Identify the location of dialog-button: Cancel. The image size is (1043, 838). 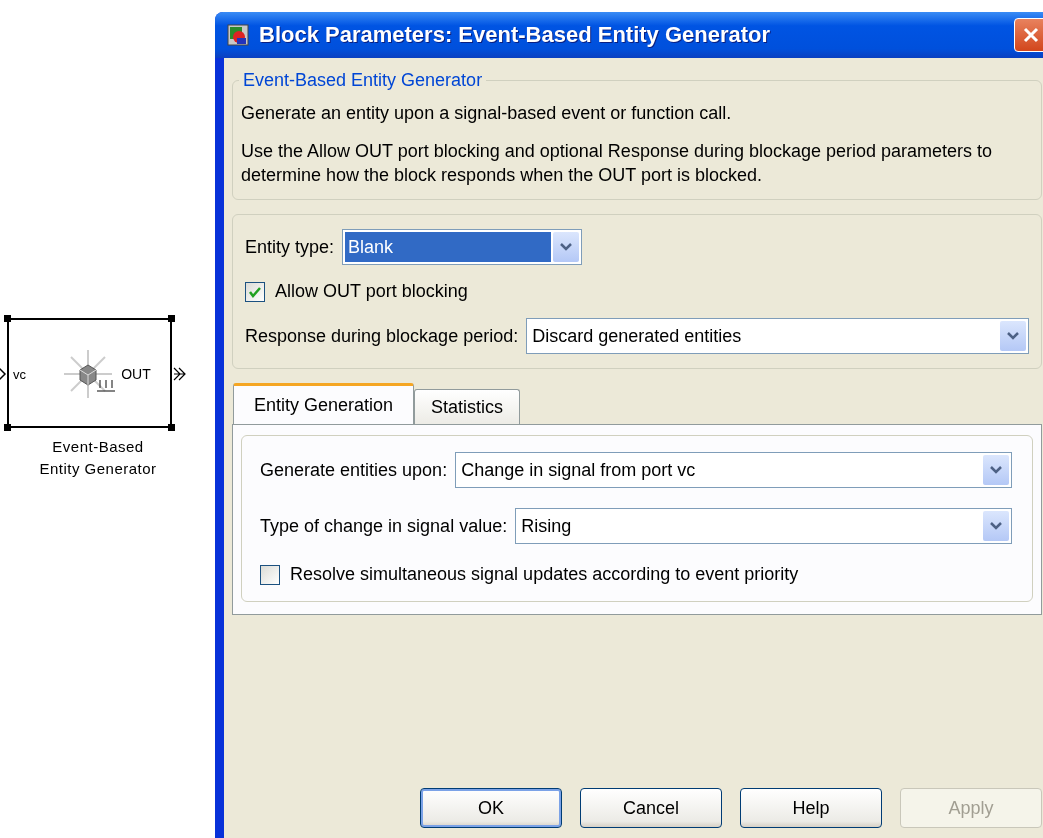
(651, 808).